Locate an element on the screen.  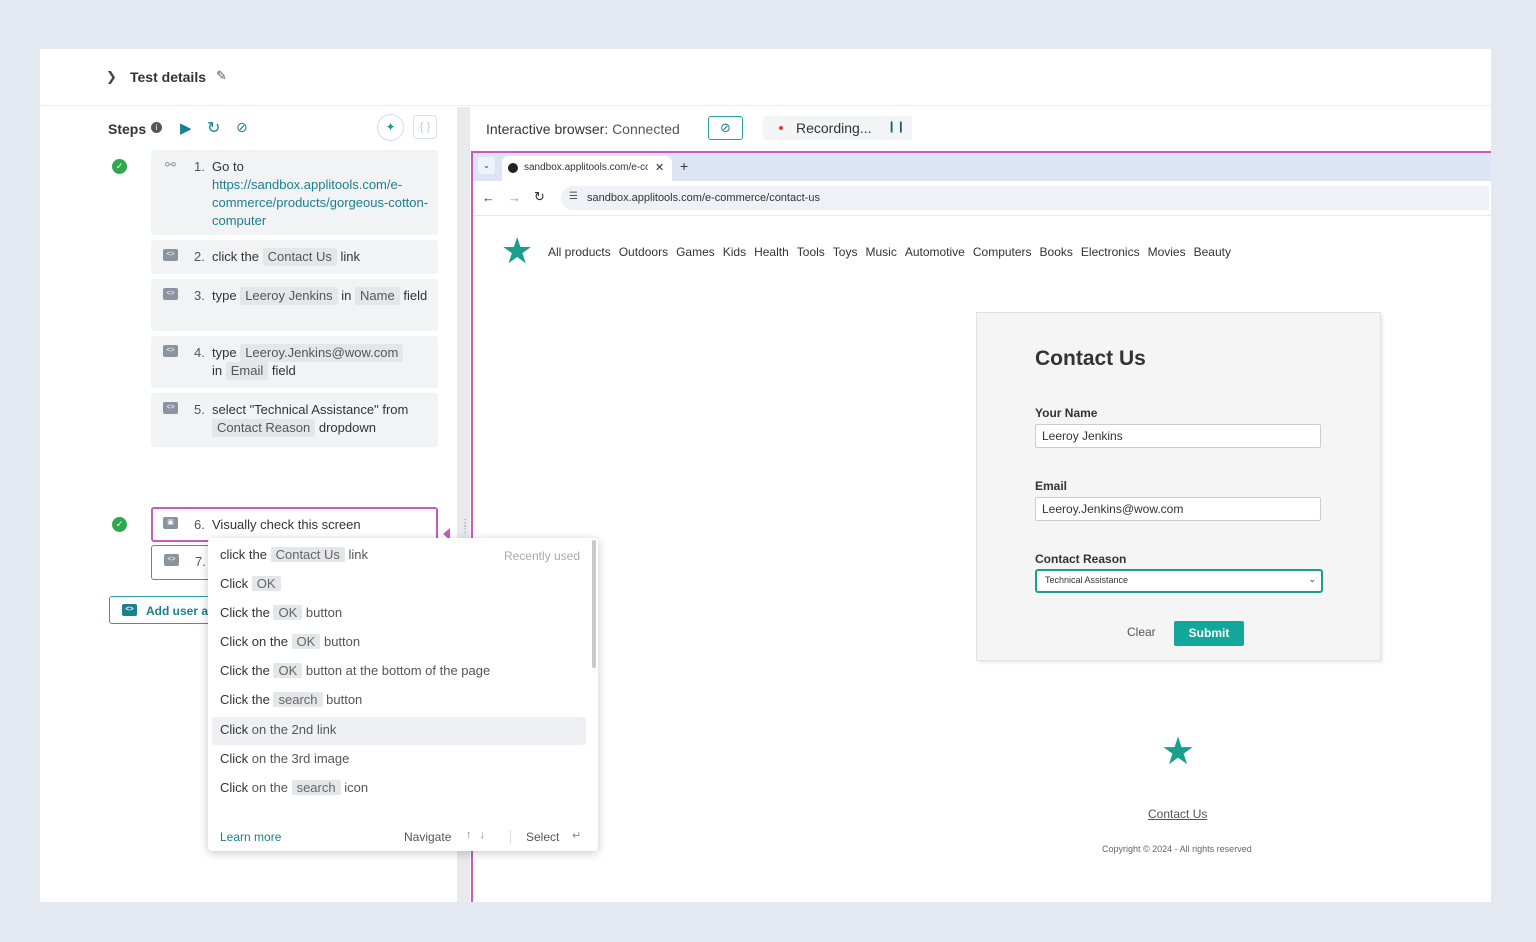
step-click-contact-us: <> 2. click the Contact Us link is located at coordinates (294, 257).